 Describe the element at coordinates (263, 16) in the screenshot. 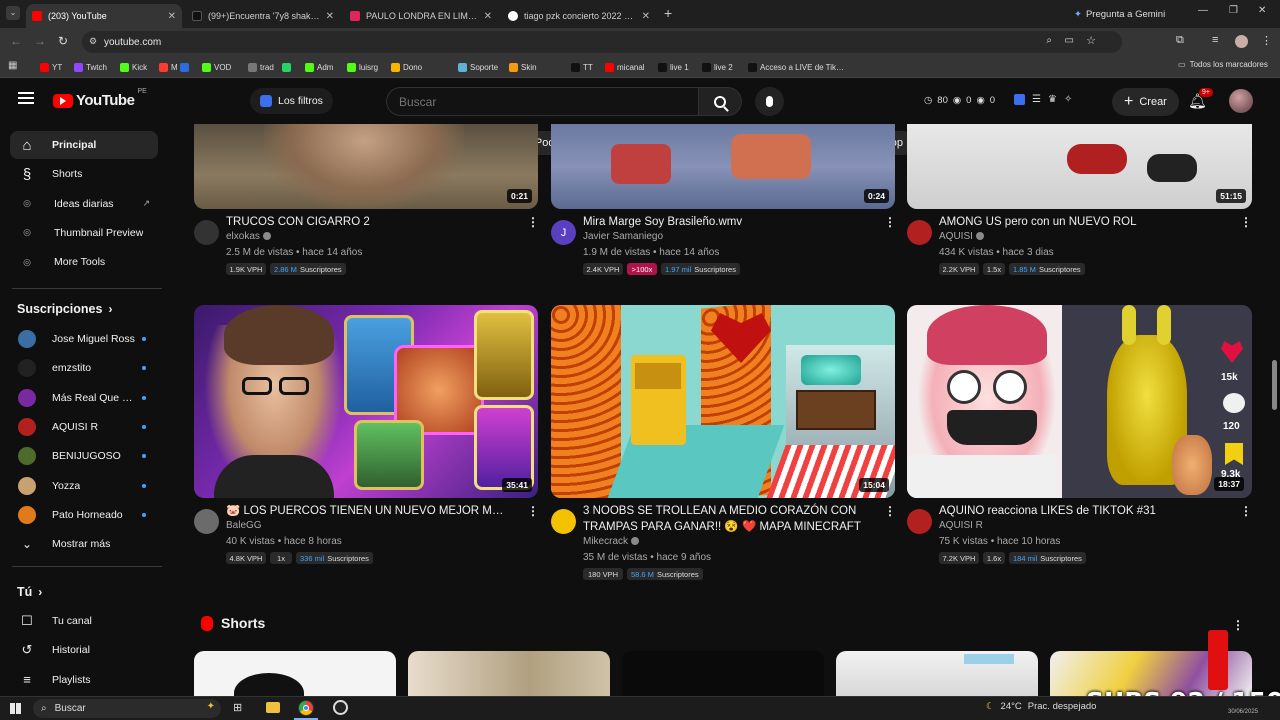

I see `browser-tab-tiktok: (99+)Encuentra '7y8 shakira y… ✕` at that location.